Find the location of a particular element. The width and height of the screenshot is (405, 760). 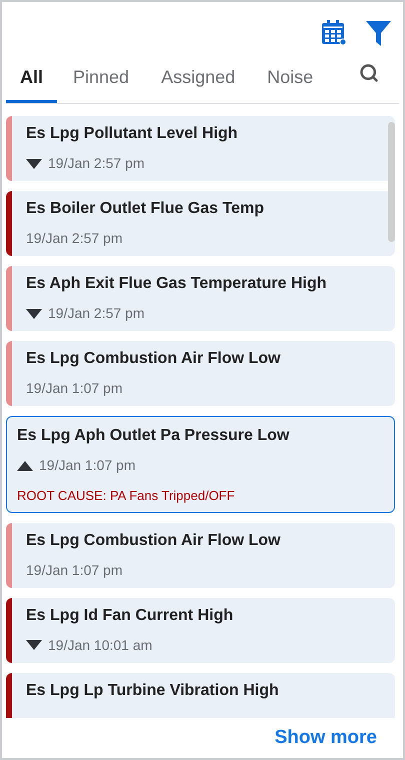

root-cause-text: ROOT CAUSE: PA Fans Tripped/OFF is located at coordinates (126, 496).